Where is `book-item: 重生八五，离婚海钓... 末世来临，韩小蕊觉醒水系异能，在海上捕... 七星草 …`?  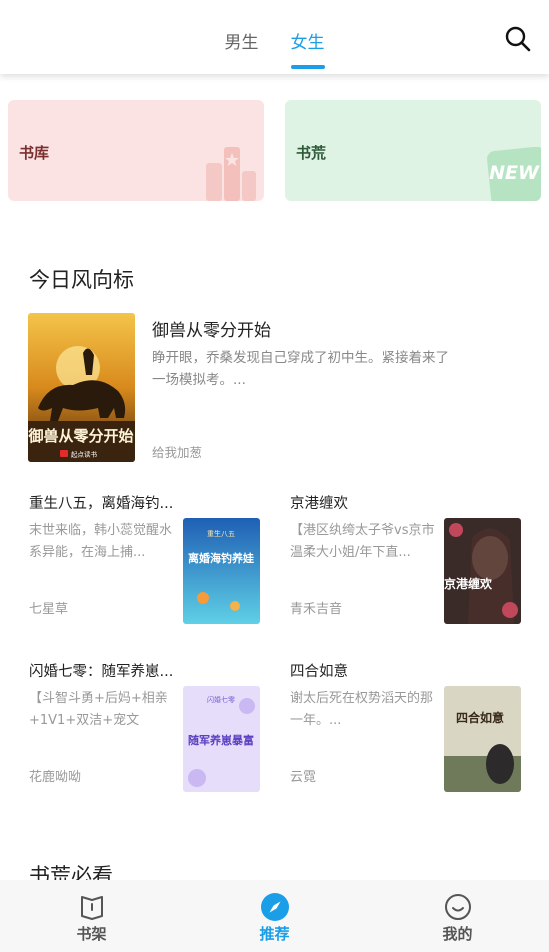 book-item: 重生八五，离婚海钓... 末世来临，韩小蕊觉醒水系异能，在海上捕... 七星草 … is located at coordinates (149, 566).